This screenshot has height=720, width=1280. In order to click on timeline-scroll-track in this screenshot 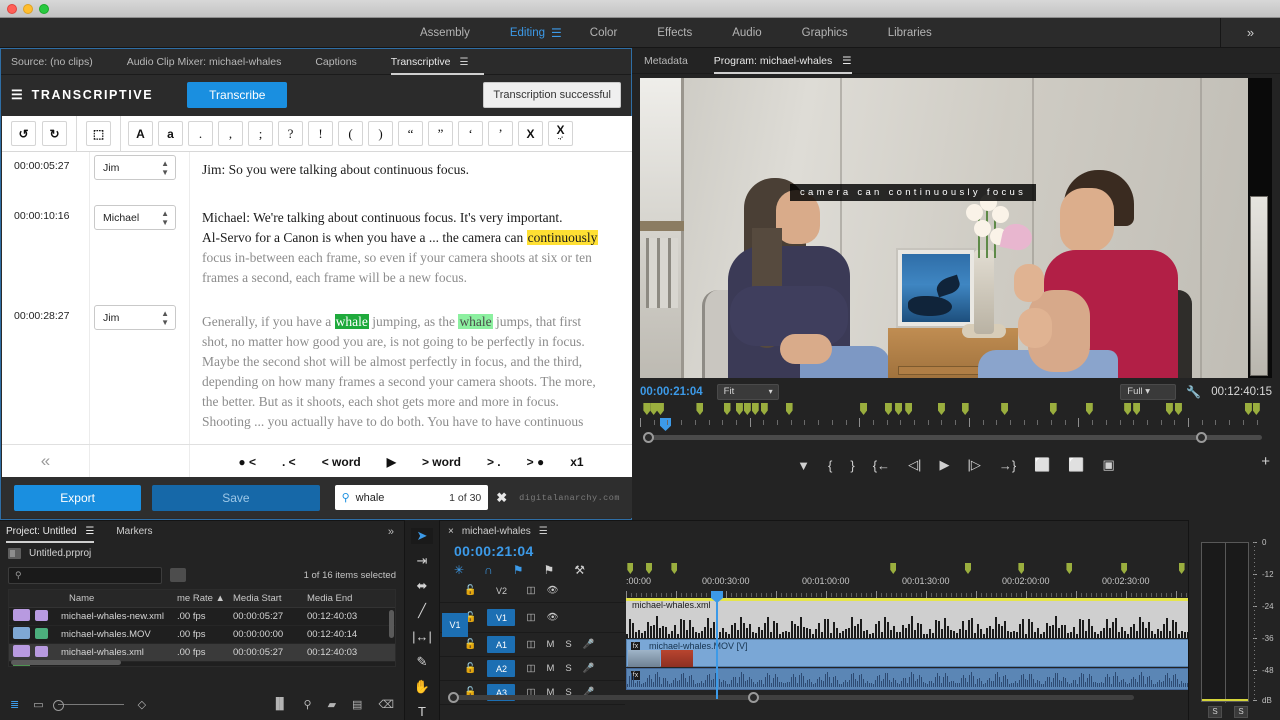, I will do `click(794, 697)`.